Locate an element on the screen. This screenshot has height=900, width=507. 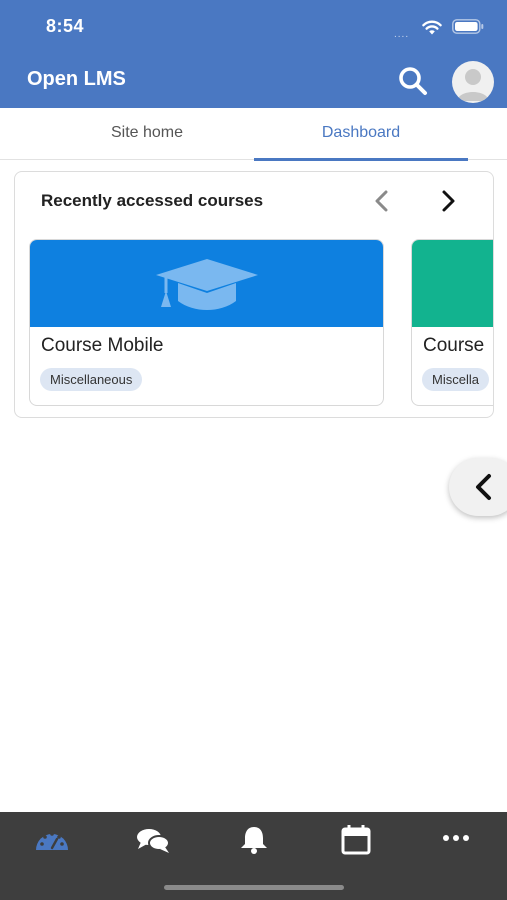
bell-icon is located at coordinates (254, 840).